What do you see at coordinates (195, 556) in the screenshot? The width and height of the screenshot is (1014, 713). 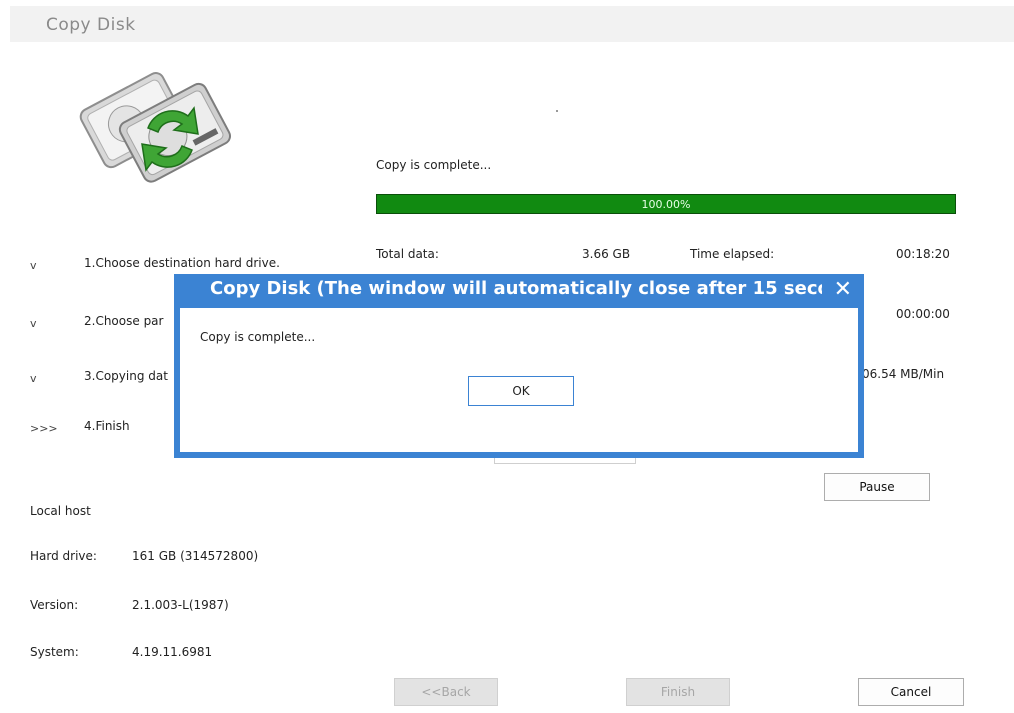 I see `hard-drive-value: 161 GB (314572800)` at bounding box center [195, 556].